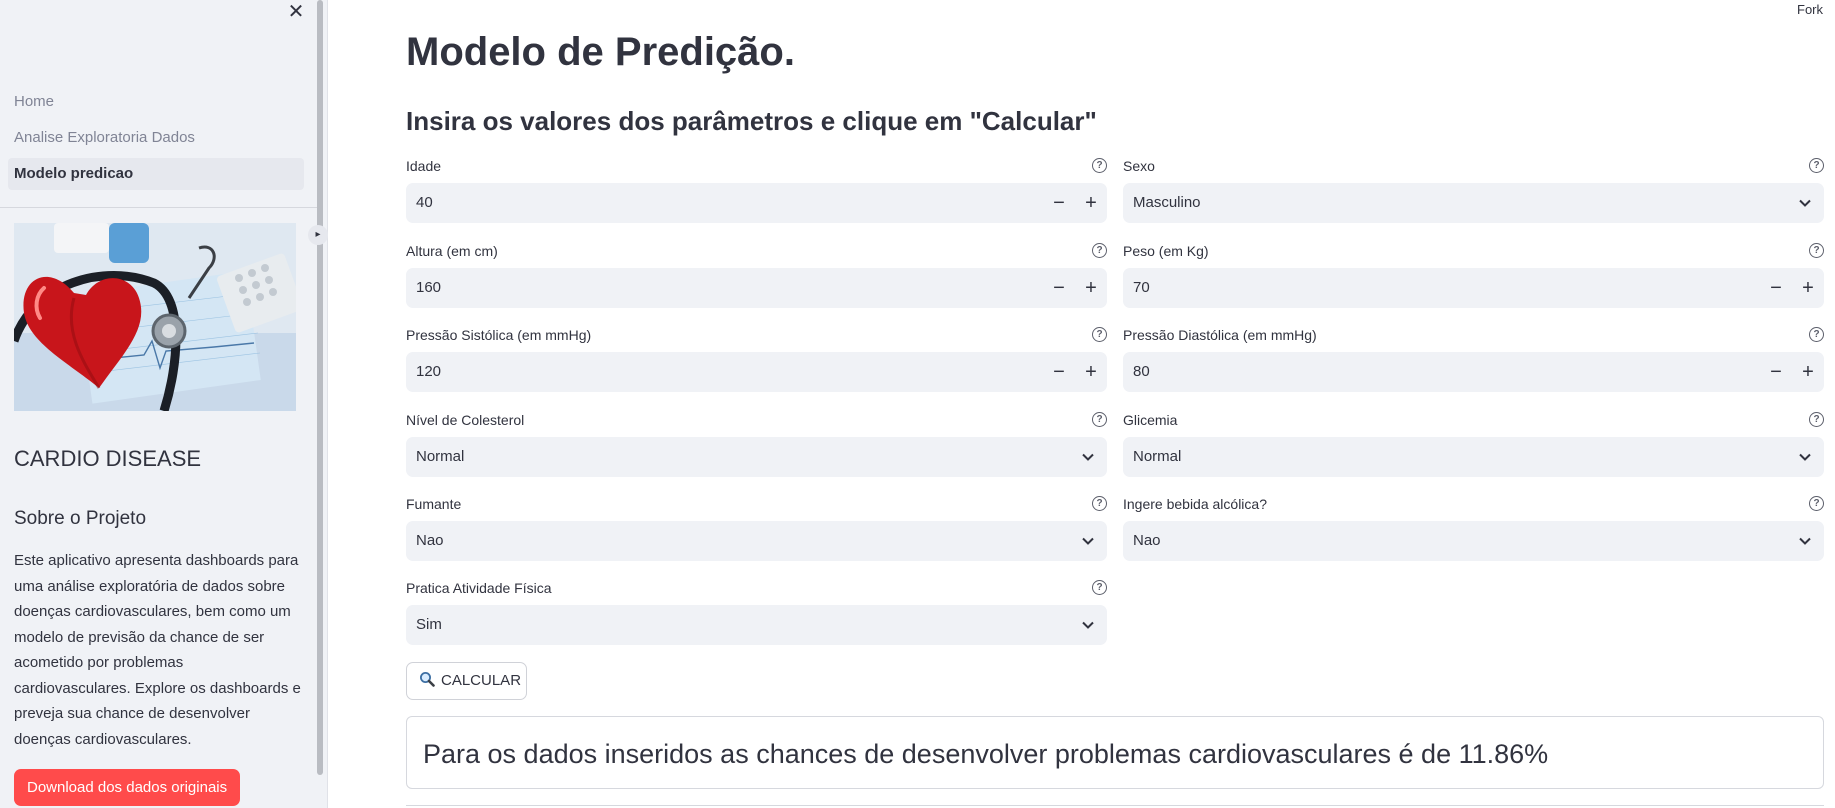  What do you see at coordinates (1808, 372) in the screenshot?
I see `diastolica-increment-button: +` at bounding box center [1808, 372].